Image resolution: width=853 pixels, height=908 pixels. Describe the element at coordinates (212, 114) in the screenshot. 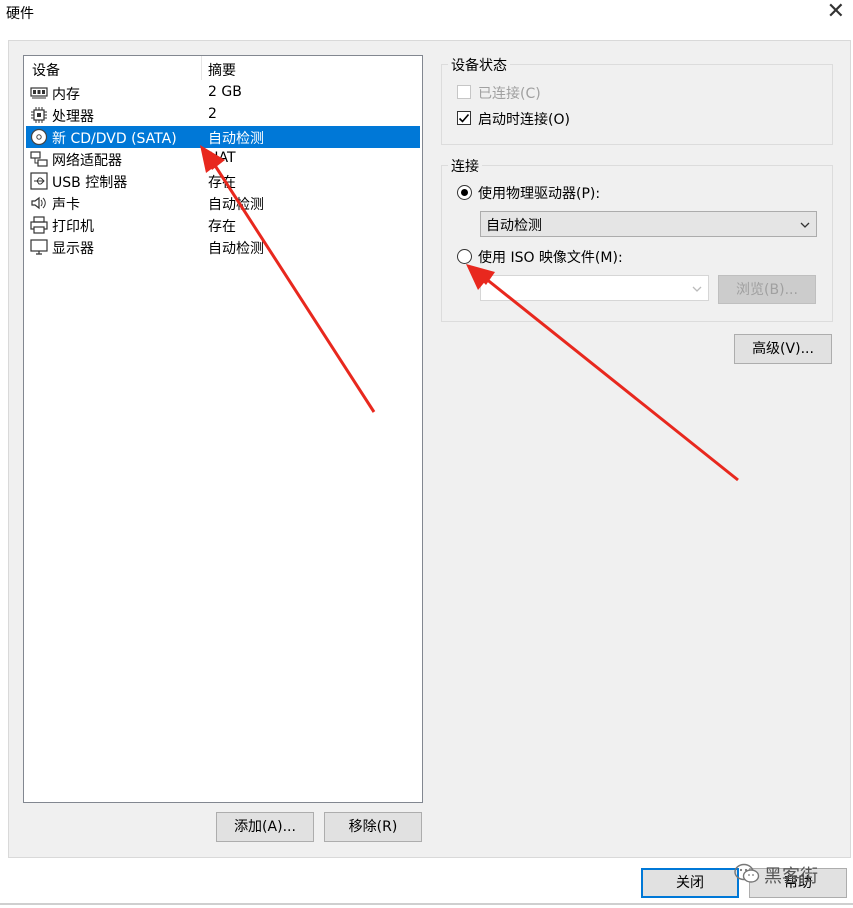

I see `device-summary: 2` at that location.